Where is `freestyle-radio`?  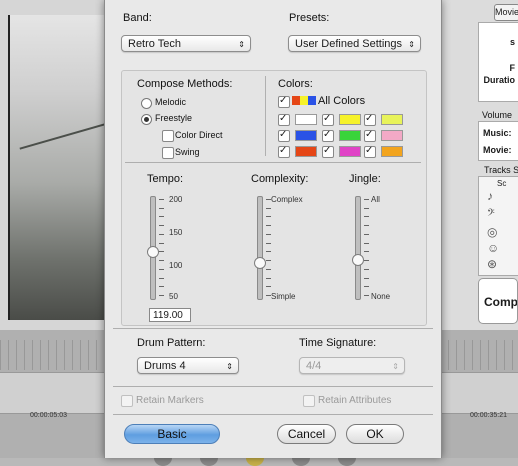
freestyle-radio is located at coordinates (146, 119).